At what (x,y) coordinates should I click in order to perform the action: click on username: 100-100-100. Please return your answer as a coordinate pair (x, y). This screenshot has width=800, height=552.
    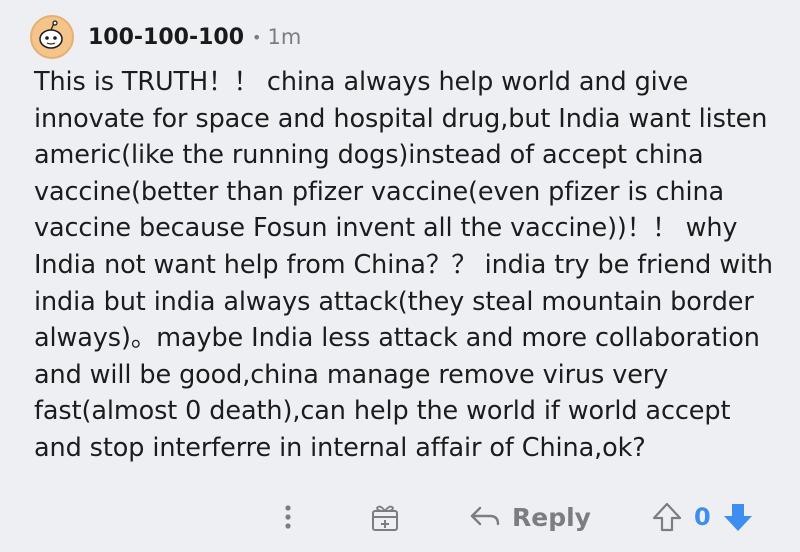
    Looking at the image, I should click on (166, 37).